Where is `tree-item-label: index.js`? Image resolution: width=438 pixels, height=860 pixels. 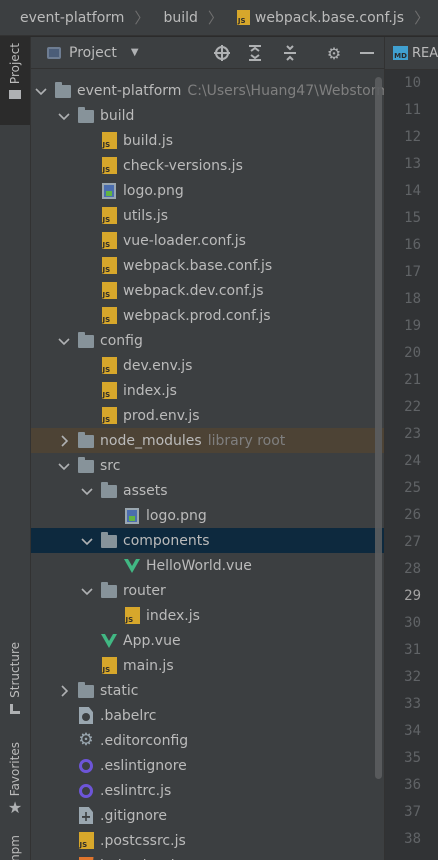
tree-item-label: index.js is located at coordinates (150, 391).